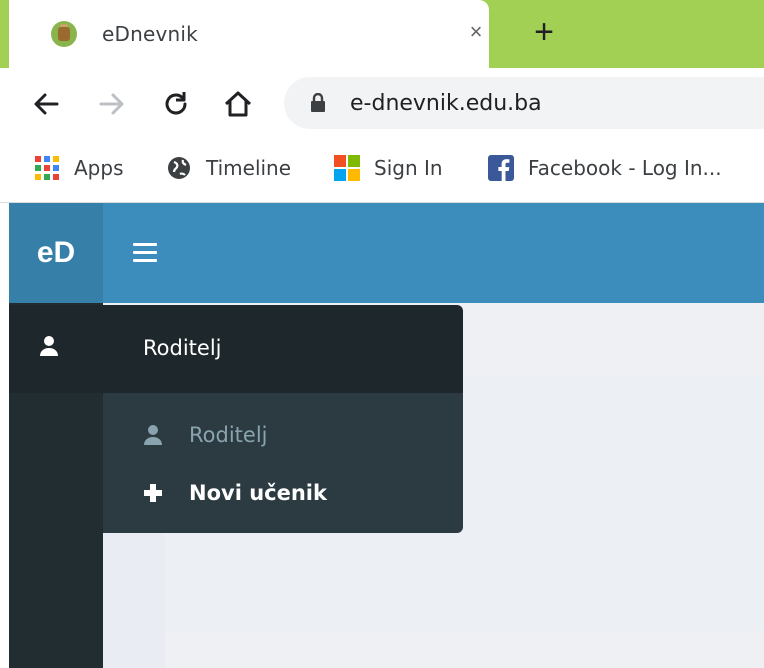  I want to click on page-edge, so click(4, 435).